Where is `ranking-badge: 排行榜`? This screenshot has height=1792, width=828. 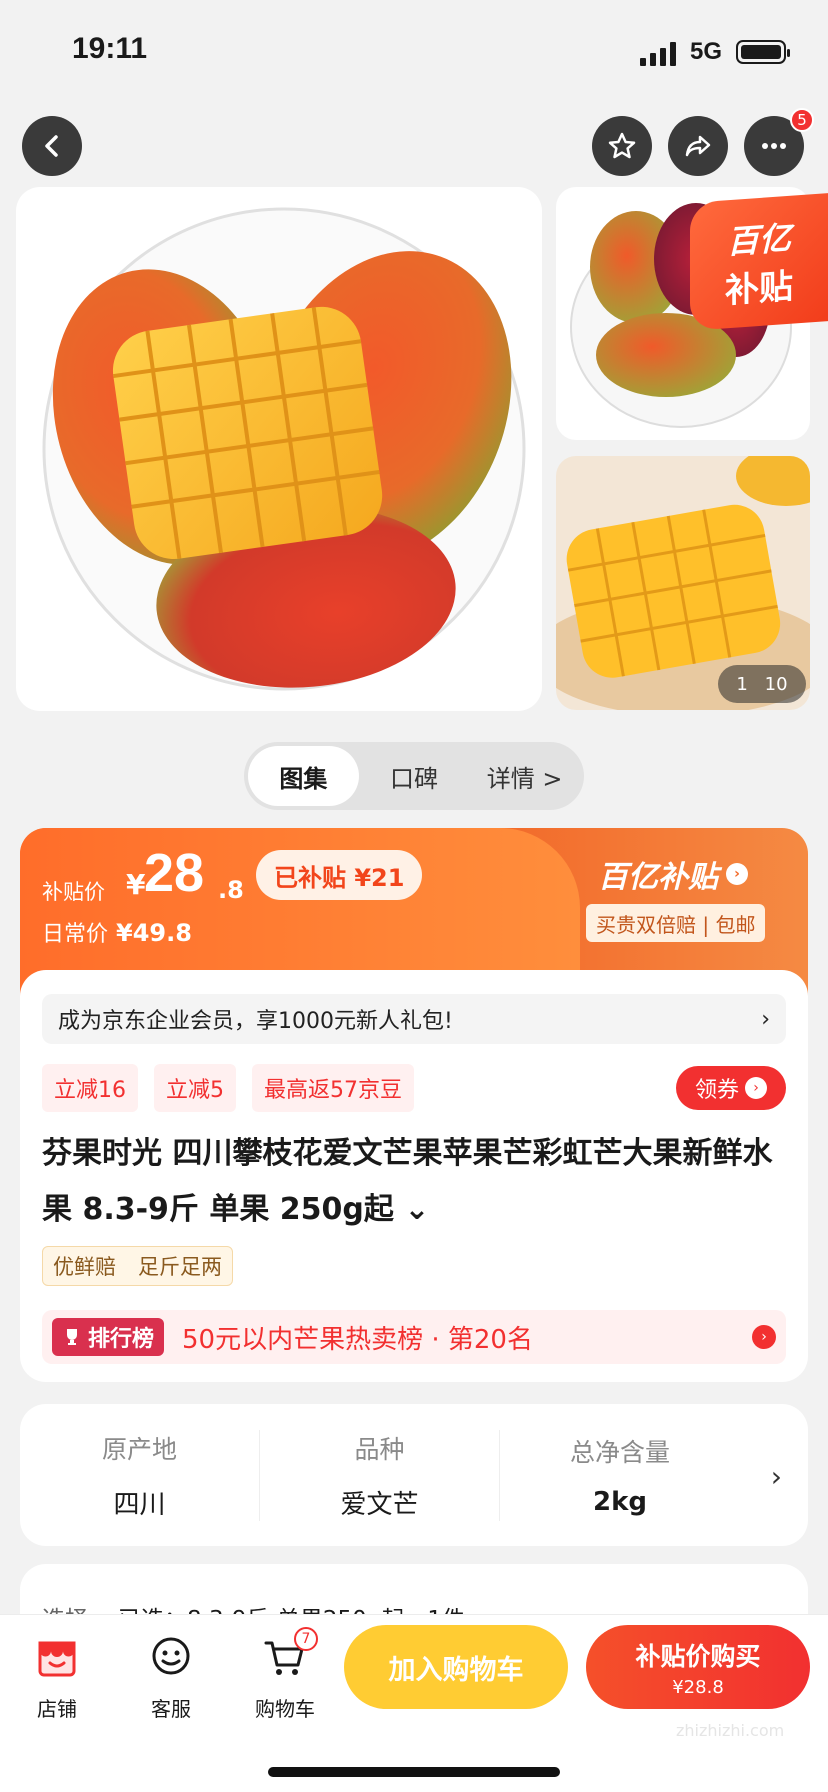
ranking-badge: 排行榜 is located at coordinates (108, 1337).